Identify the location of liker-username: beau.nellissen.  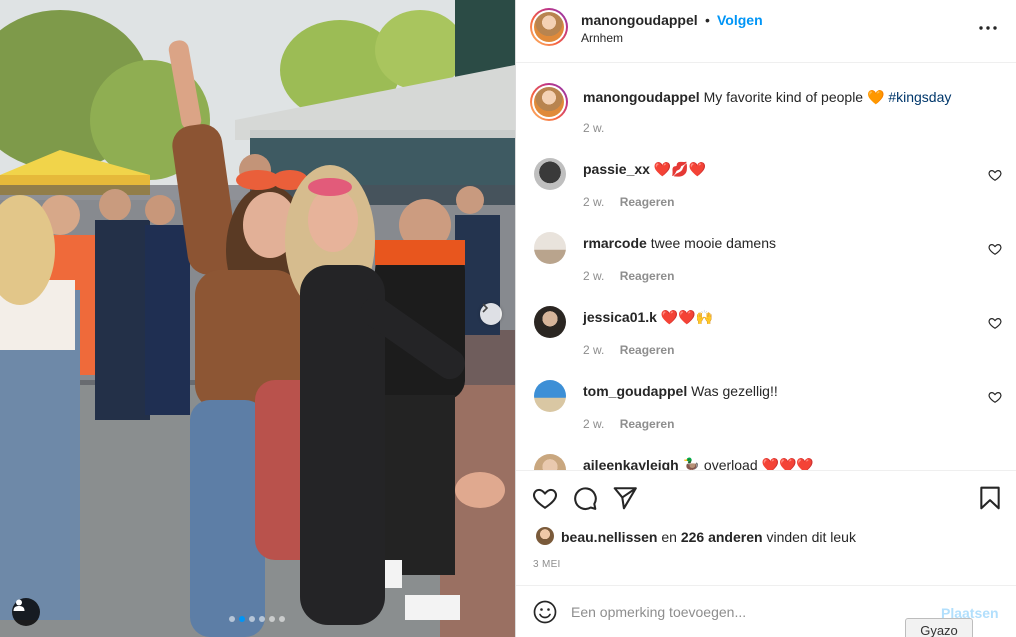
(609, 537).